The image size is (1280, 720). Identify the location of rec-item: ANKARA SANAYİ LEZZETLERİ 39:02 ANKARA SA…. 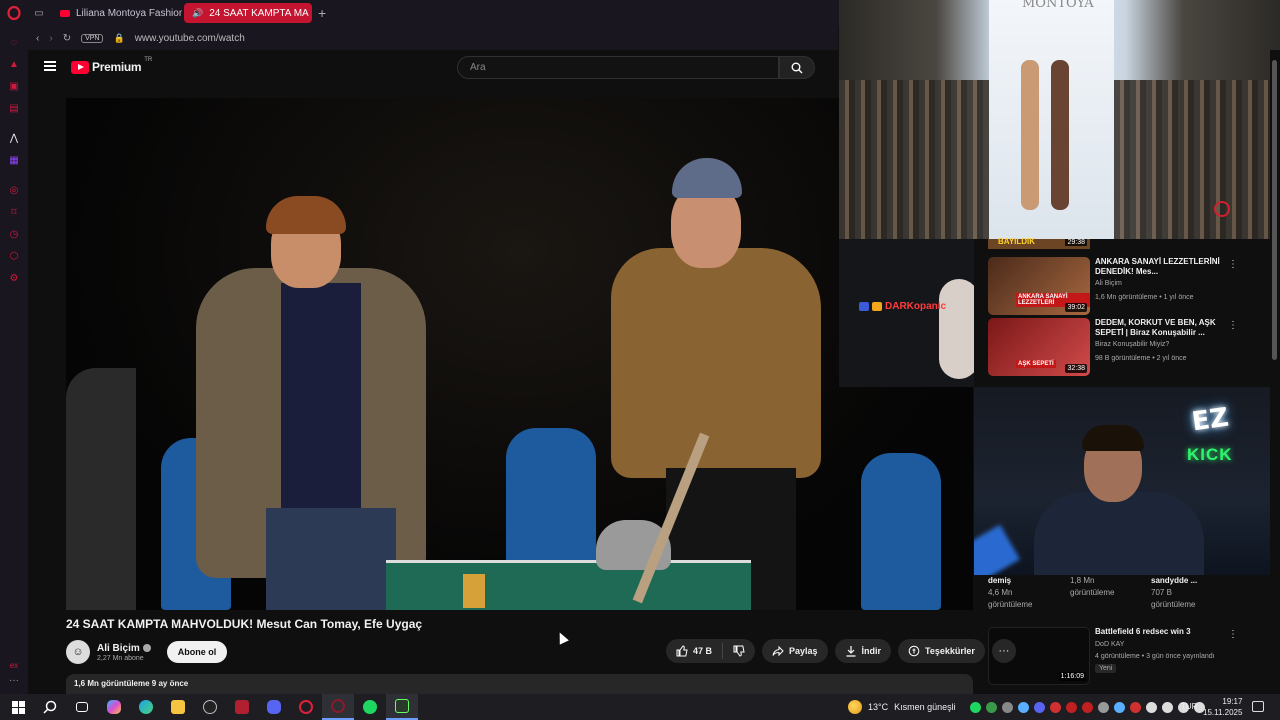
(1123, 286).